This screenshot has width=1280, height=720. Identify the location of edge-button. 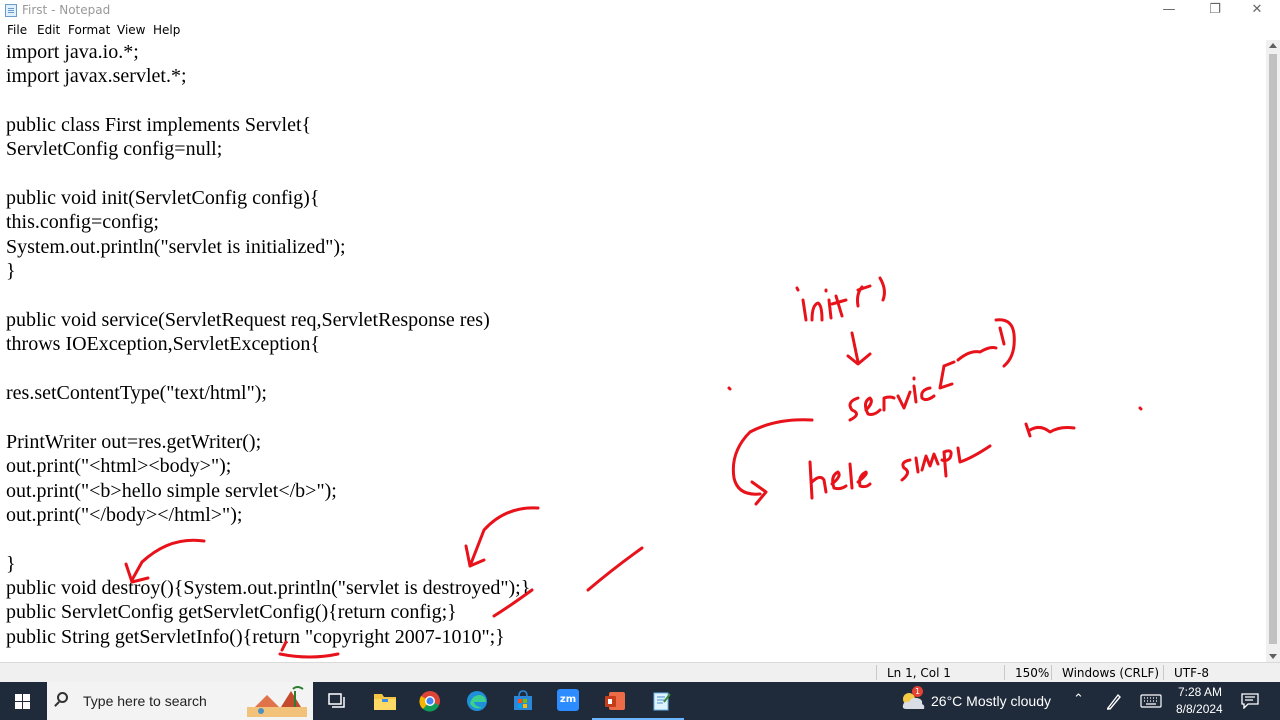
(477, 701).